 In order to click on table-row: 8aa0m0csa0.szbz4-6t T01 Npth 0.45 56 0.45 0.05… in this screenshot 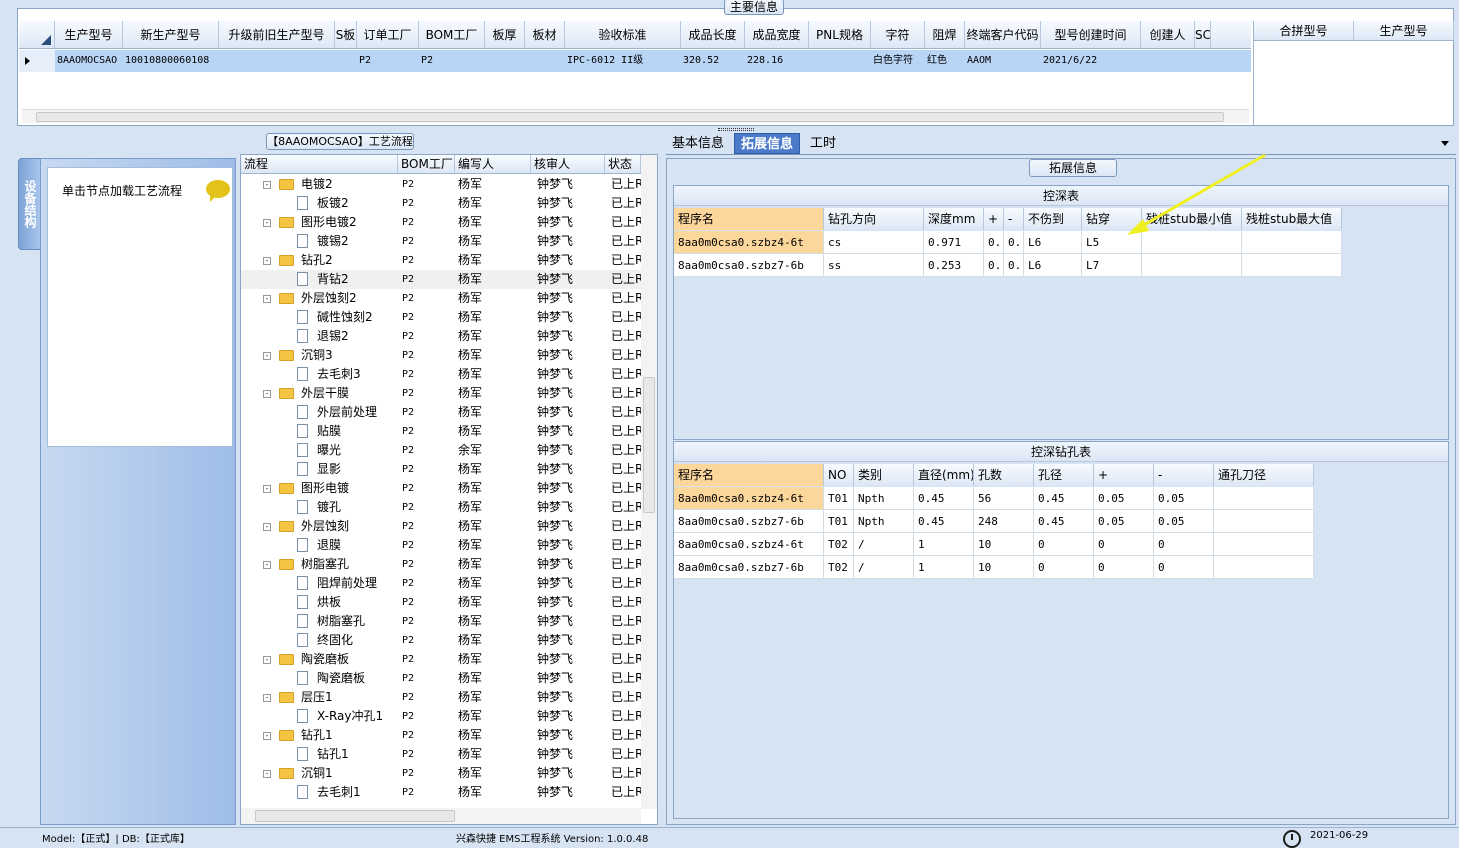, I will do `click(994, 498)`.